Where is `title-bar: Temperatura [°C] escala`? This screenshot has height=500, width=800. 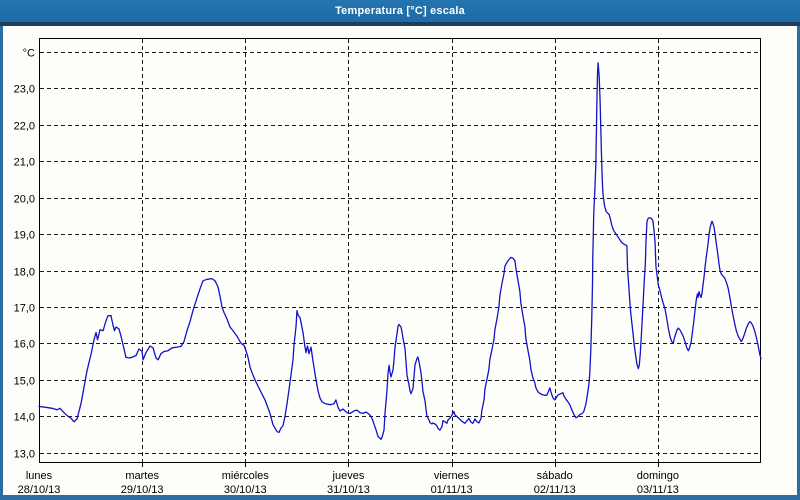 title-bar: Temperatura [°C] escala is located at coordinates (400, 11).